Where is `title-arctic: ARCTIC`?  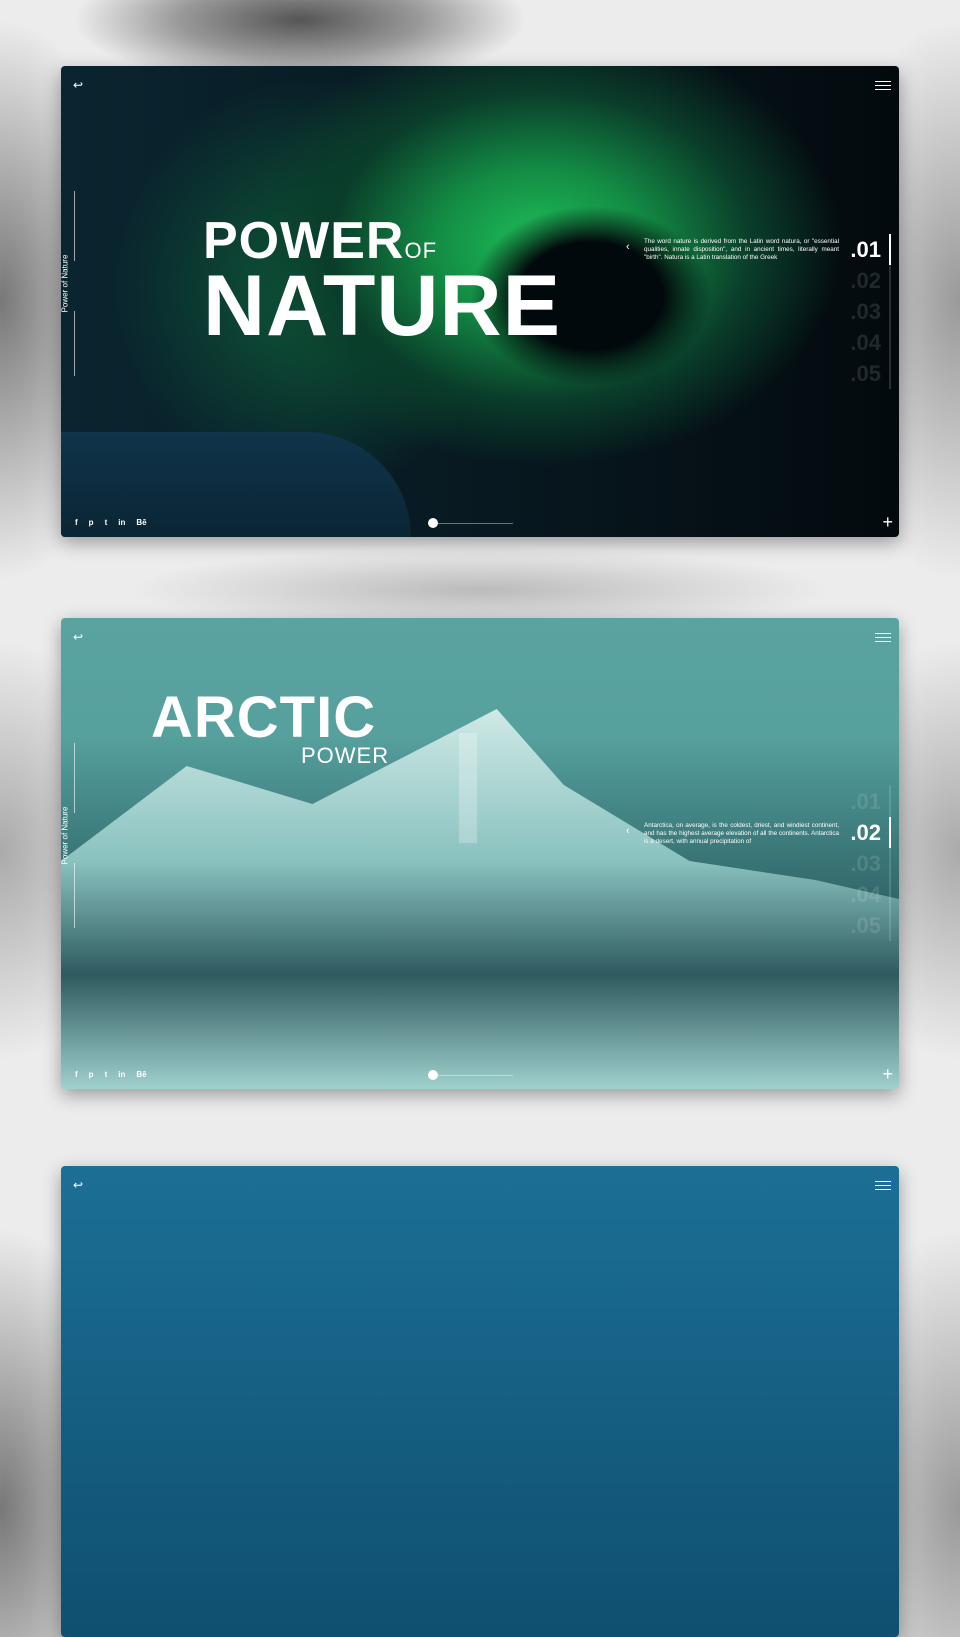
title-arctic: ARCTIC is located at coordinates (264, 717).